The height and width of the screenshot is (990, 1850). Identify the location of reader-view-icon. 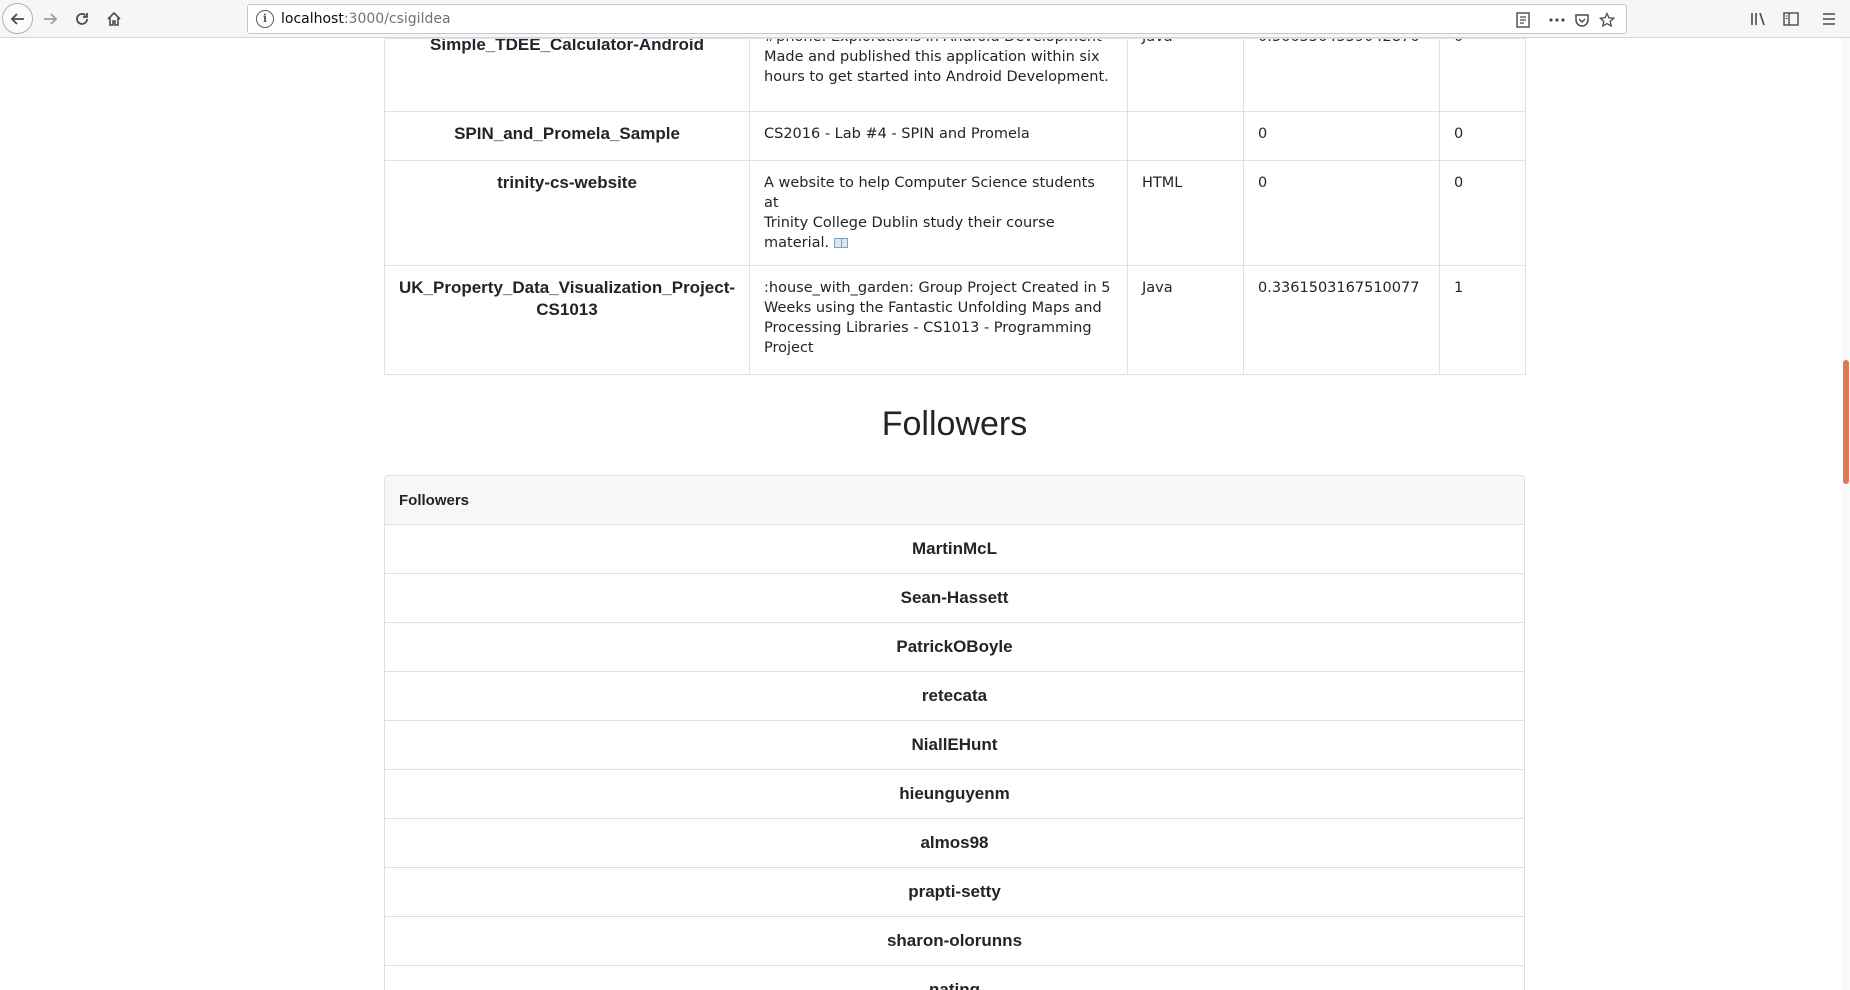
(1523, 20).